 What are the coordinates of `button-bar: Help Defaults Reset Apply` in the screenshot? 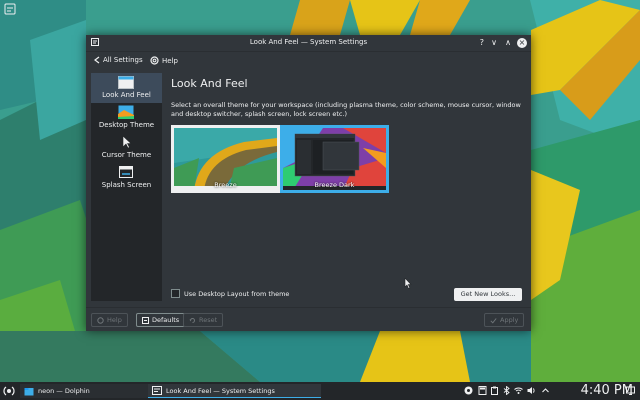 It's located at (308, 319).